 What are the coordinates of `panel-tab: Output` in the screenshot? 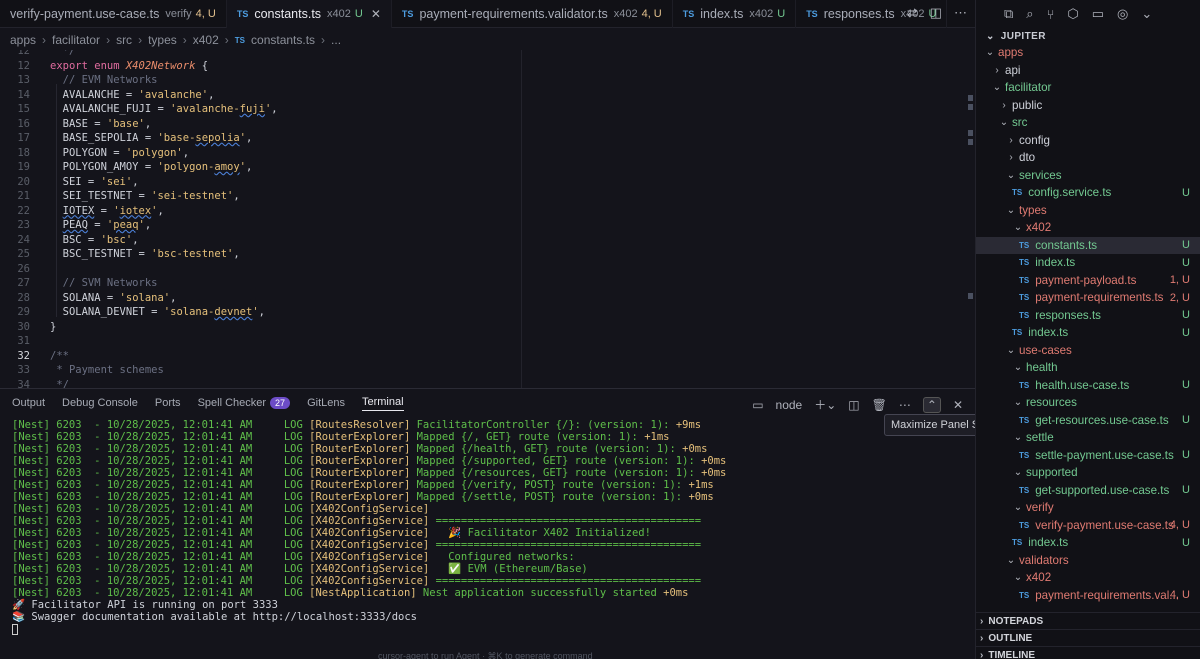 It's located at (28, 403).